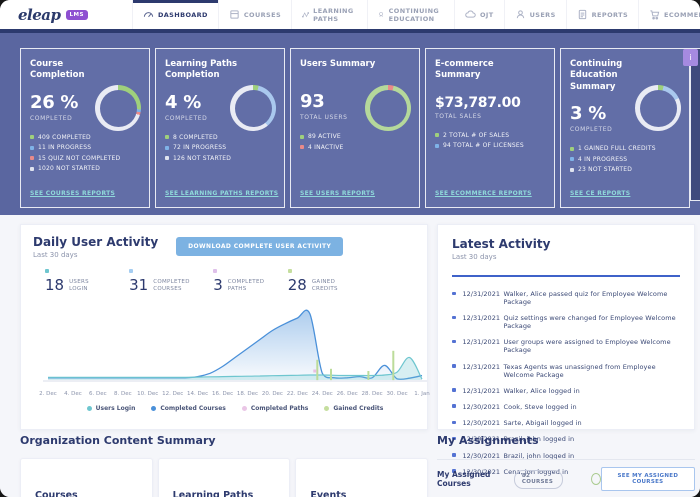  What do you see at coordinates (306, 15) in the screenshot?
I see `learning-paths-icon` at bounding box center [306, 15].